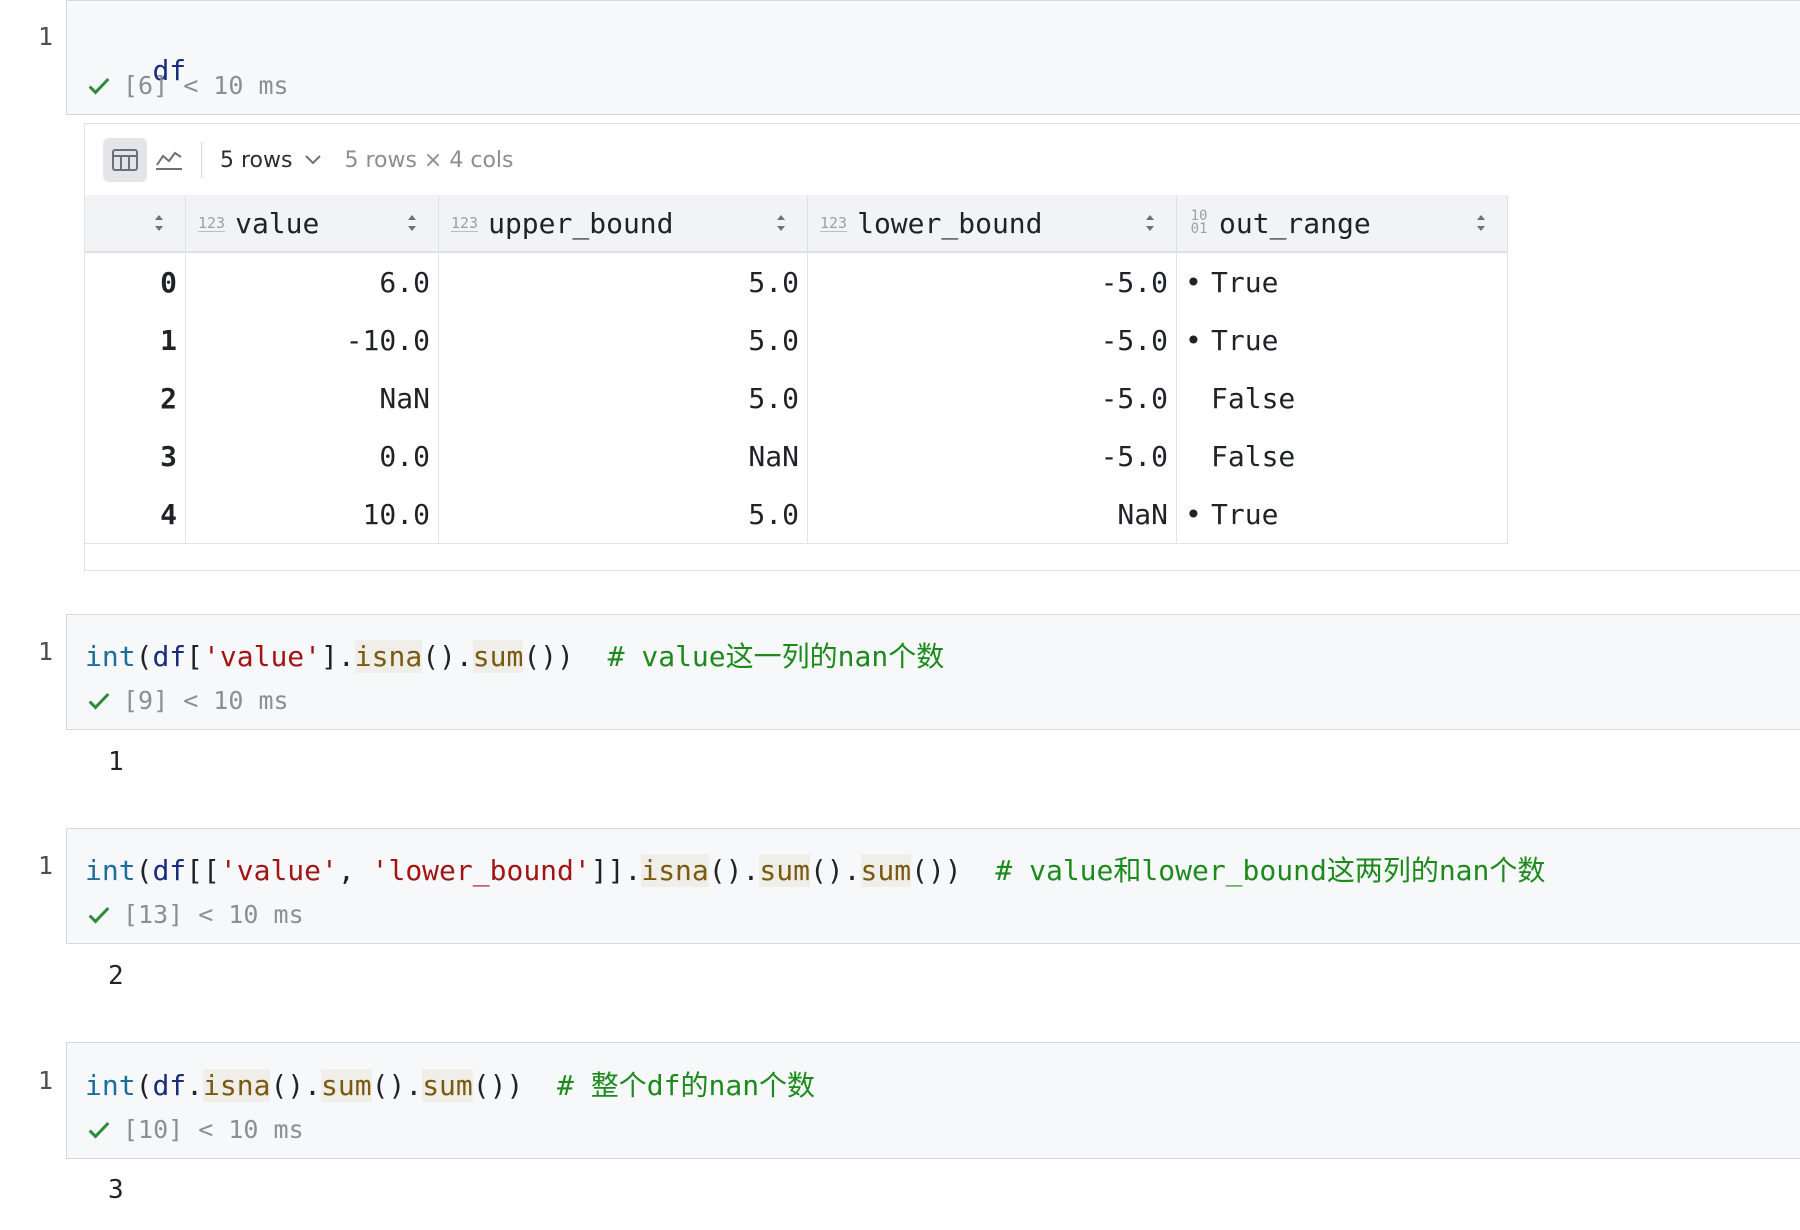 Image resolution: width=1800 pixels, height=1230 pixels. What do you see at coordinates (169, 160) in the screenshot?
I see `chart-view-button` at bounding box center [169, 160].